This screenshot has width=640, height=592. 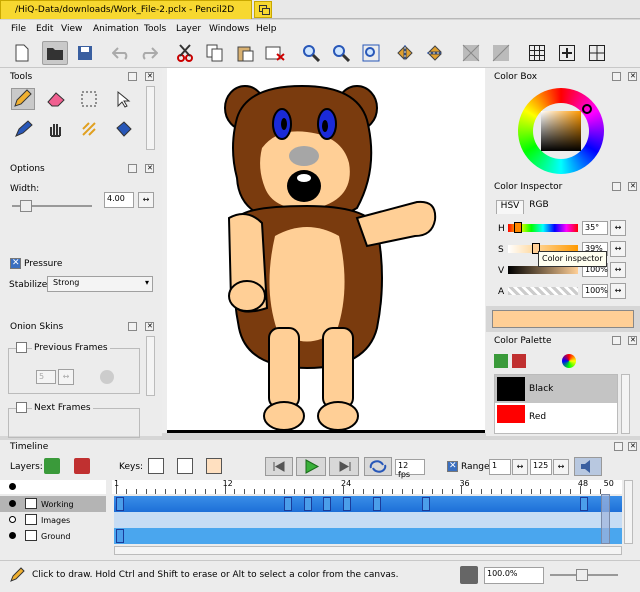 I want to click on a-stepper: ↔, so click(x=618, y=291).